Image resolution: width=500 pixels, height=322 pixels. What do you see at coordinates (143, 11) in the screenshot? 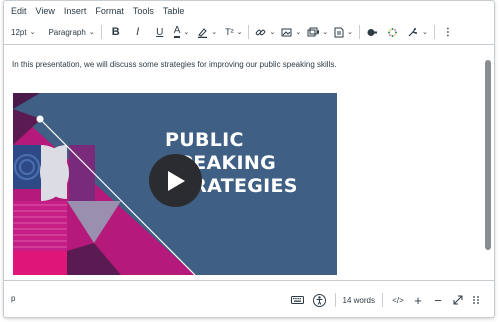
I see `menu-tools: Tools` at bounding box center [143, 11].